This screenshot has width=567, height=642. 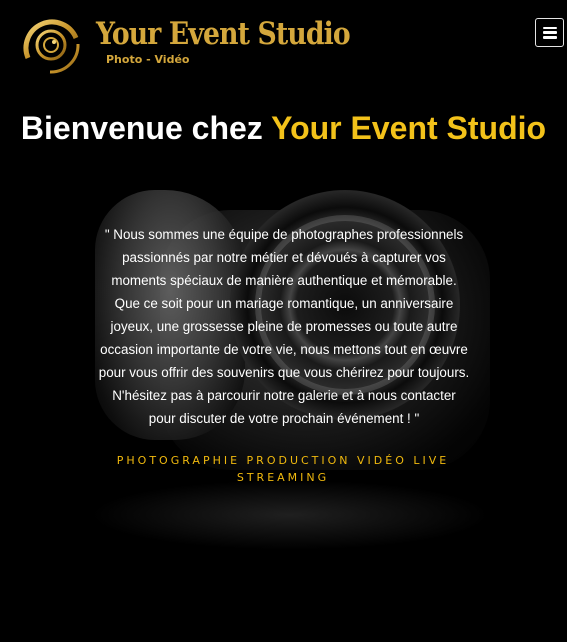 What do you see at coordinates (290, 515) in the screenshot?
I see `background-glow` at bounding box center [290, 515].